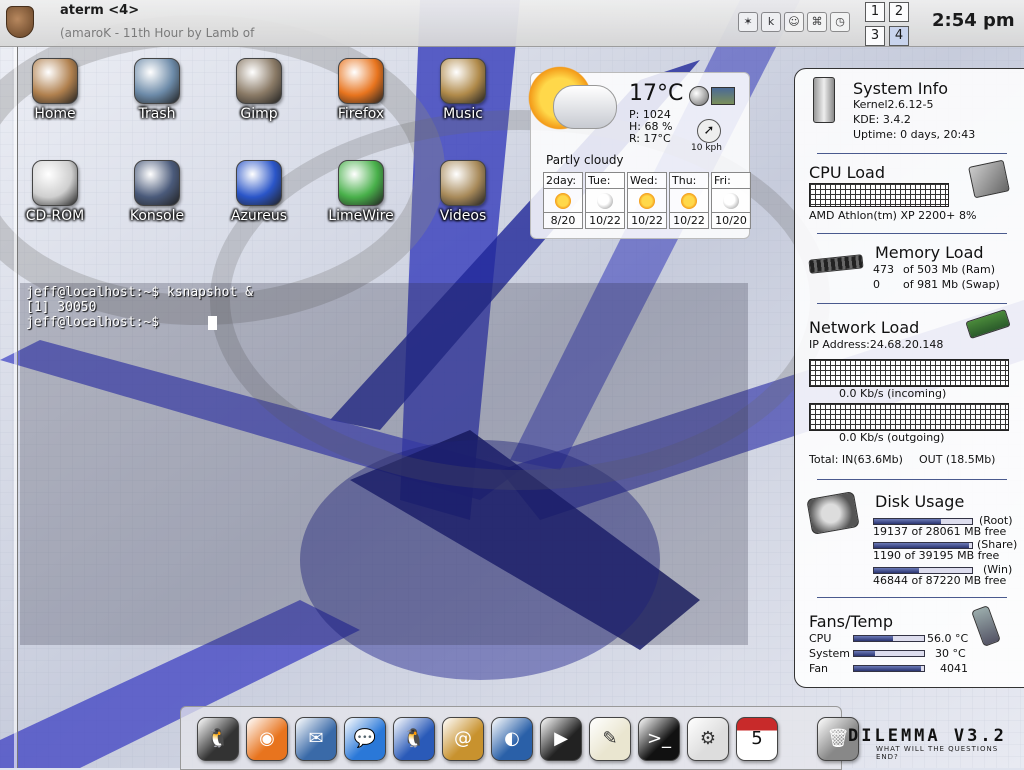  What do you see at coordinates (463, 739) in the screenshot?
I see `address-book-icon: @` at bounding box center [463, 739].